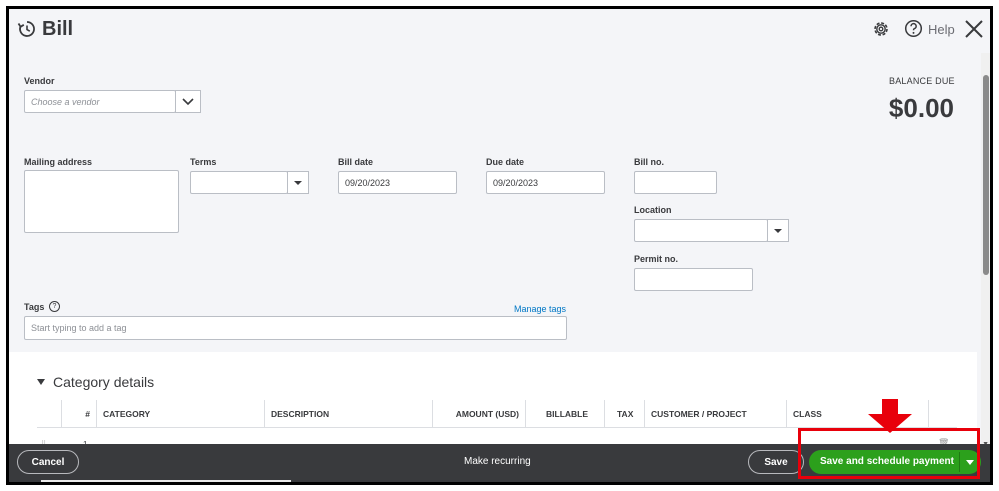  I want to click on mailing-address-field, so click(101, 201).